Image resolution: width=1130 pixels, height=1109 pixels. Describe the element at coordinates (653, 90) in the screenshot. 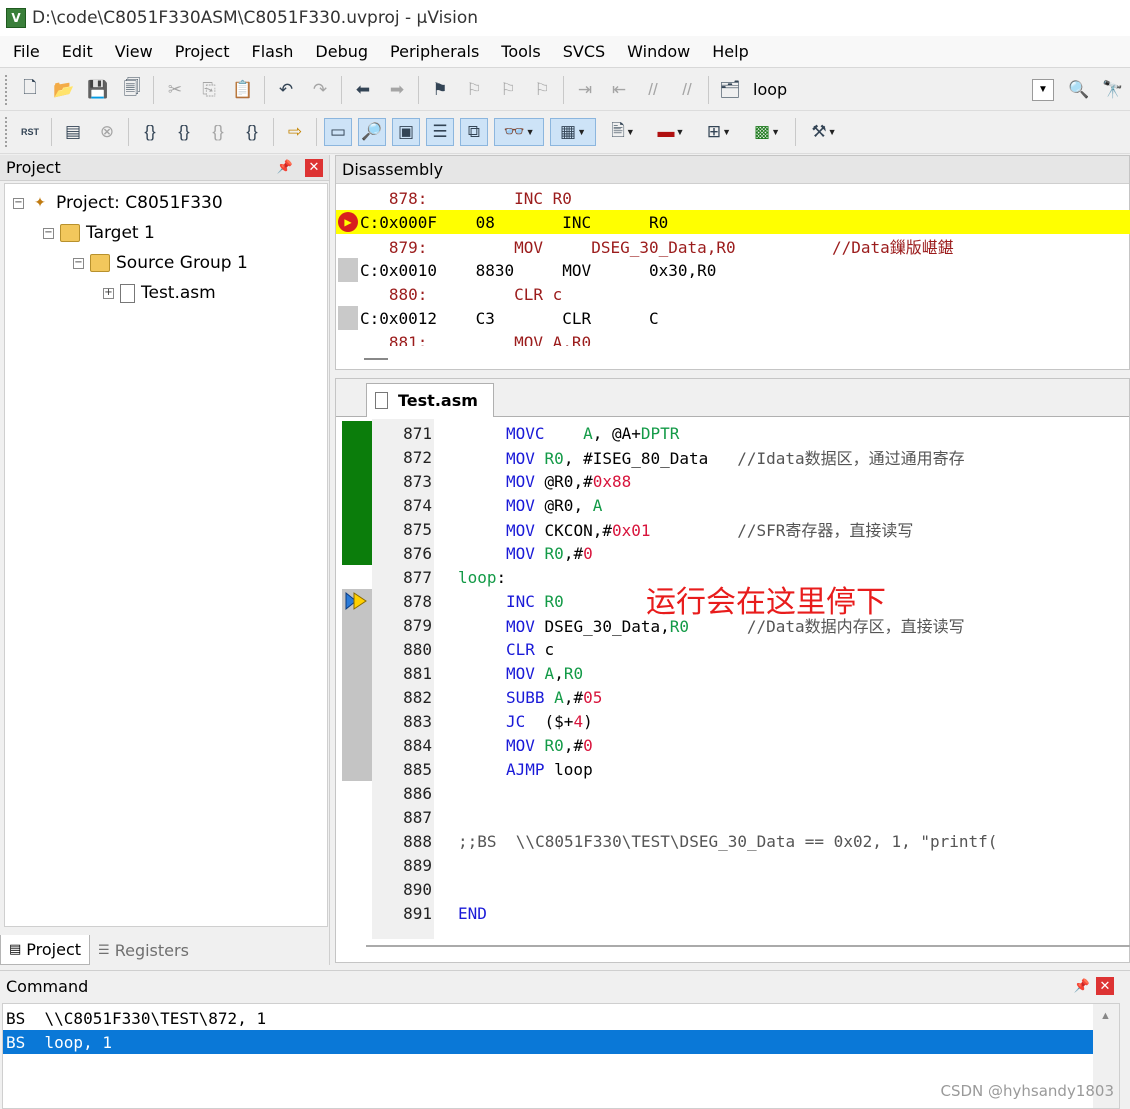

I see `comment-icon: //` at that location.